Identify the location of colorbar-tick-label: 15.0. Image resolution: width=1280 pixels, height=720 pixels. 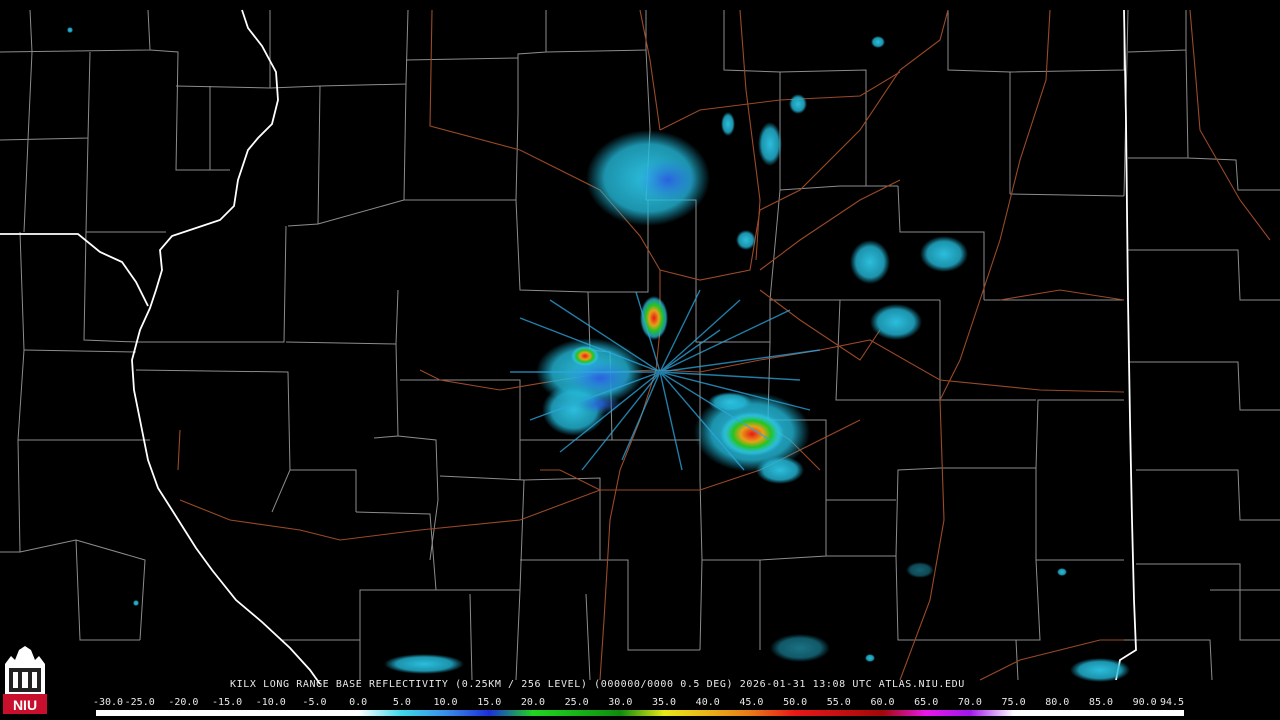
(489, 702).